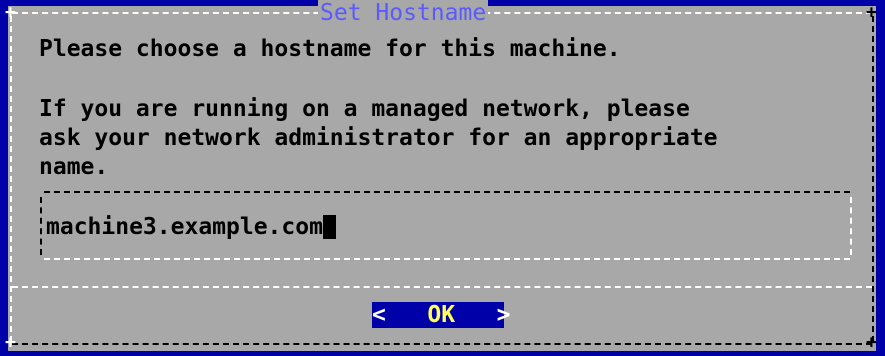 Image resolution: width=885 pixels, height=356 pixels. What do you see at coordinates (447, 192) in the screenshot?
I see `input-box-top-border` at bounding box center [447, 192].